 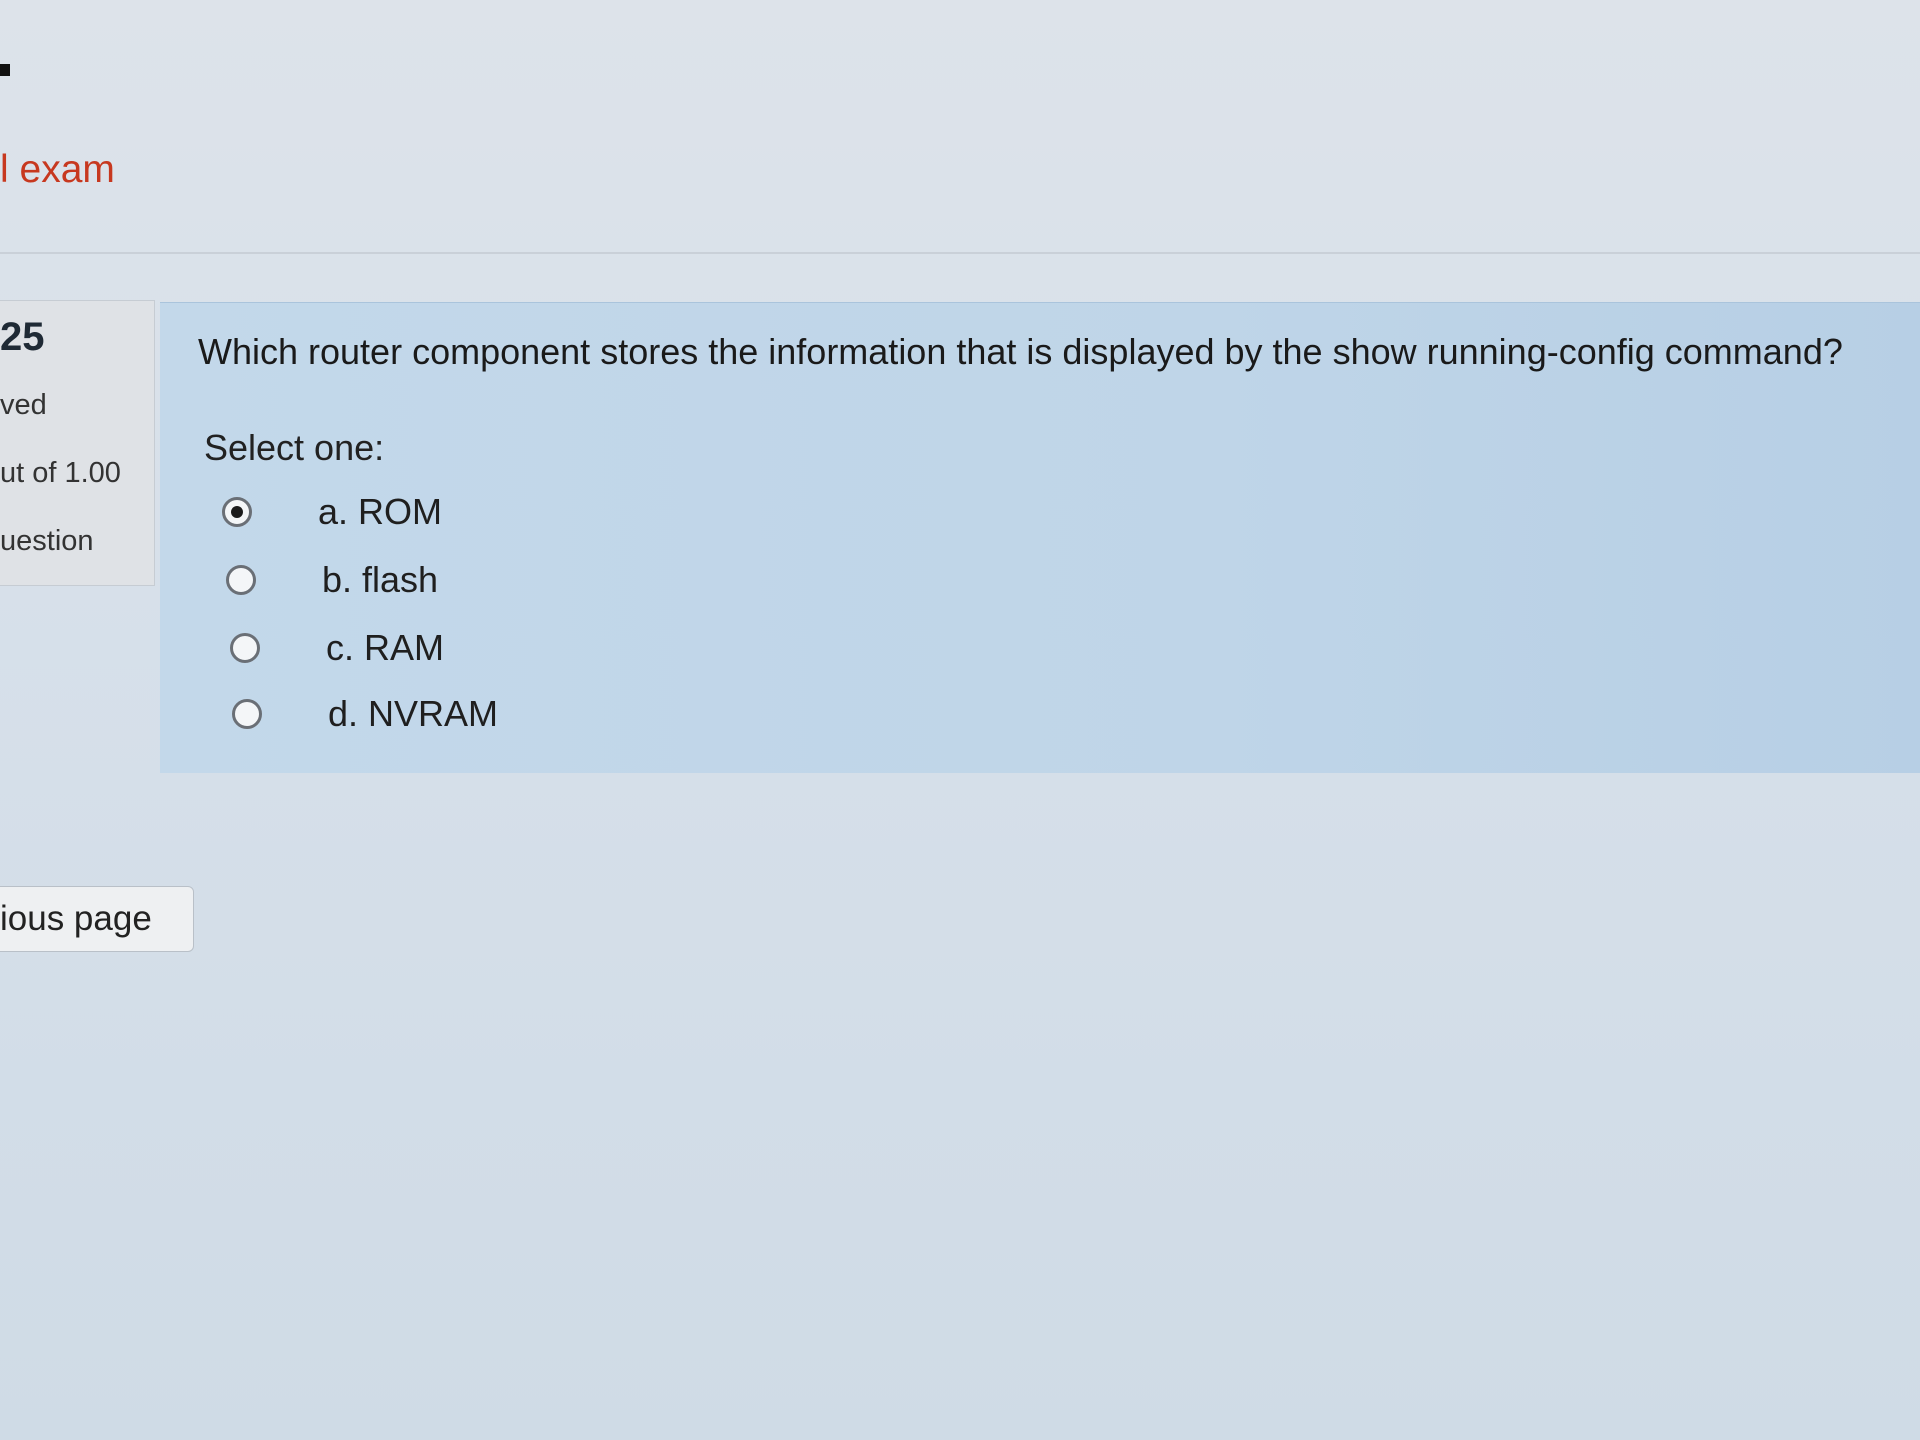 I want to click on page-marker, so click(x=5, y=70).